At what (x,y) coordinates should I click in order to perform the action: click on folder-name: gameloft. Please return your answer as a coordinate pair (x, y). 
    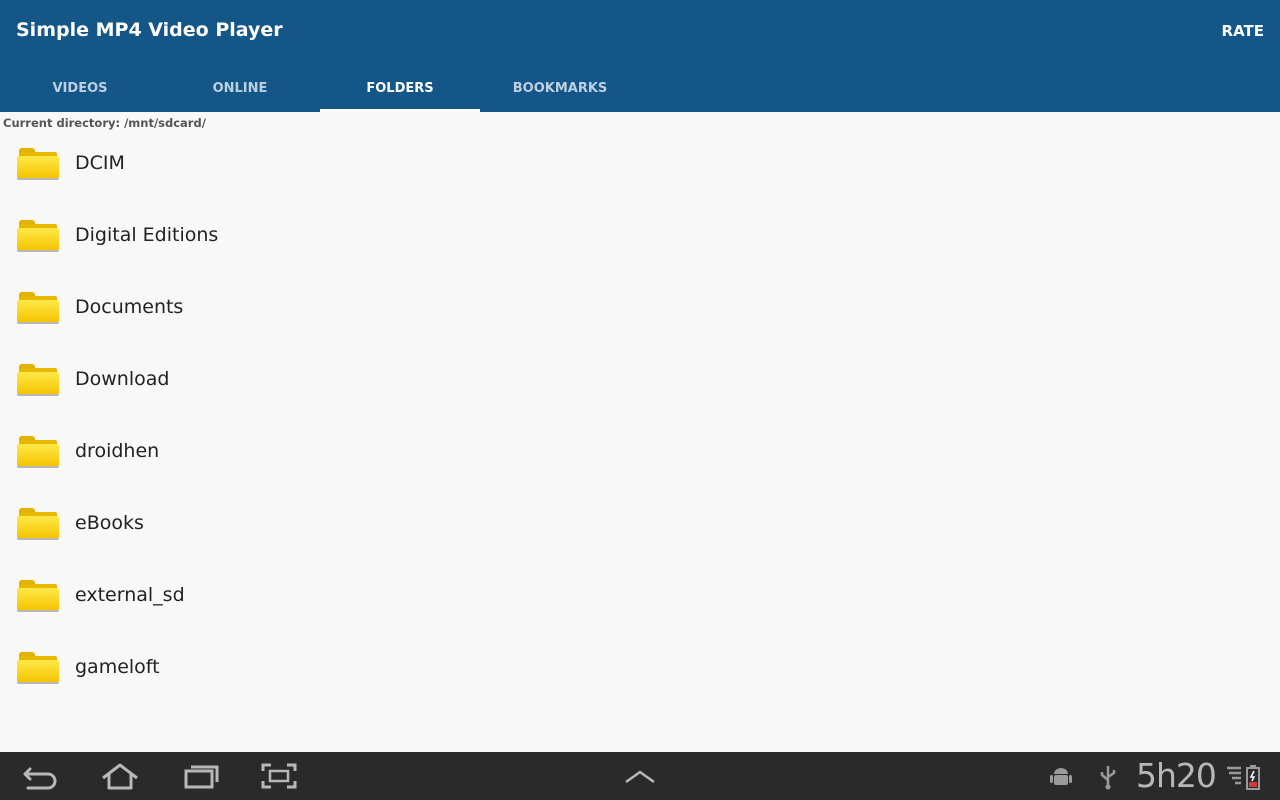
    Looking at the image, I should click on (117, 667).